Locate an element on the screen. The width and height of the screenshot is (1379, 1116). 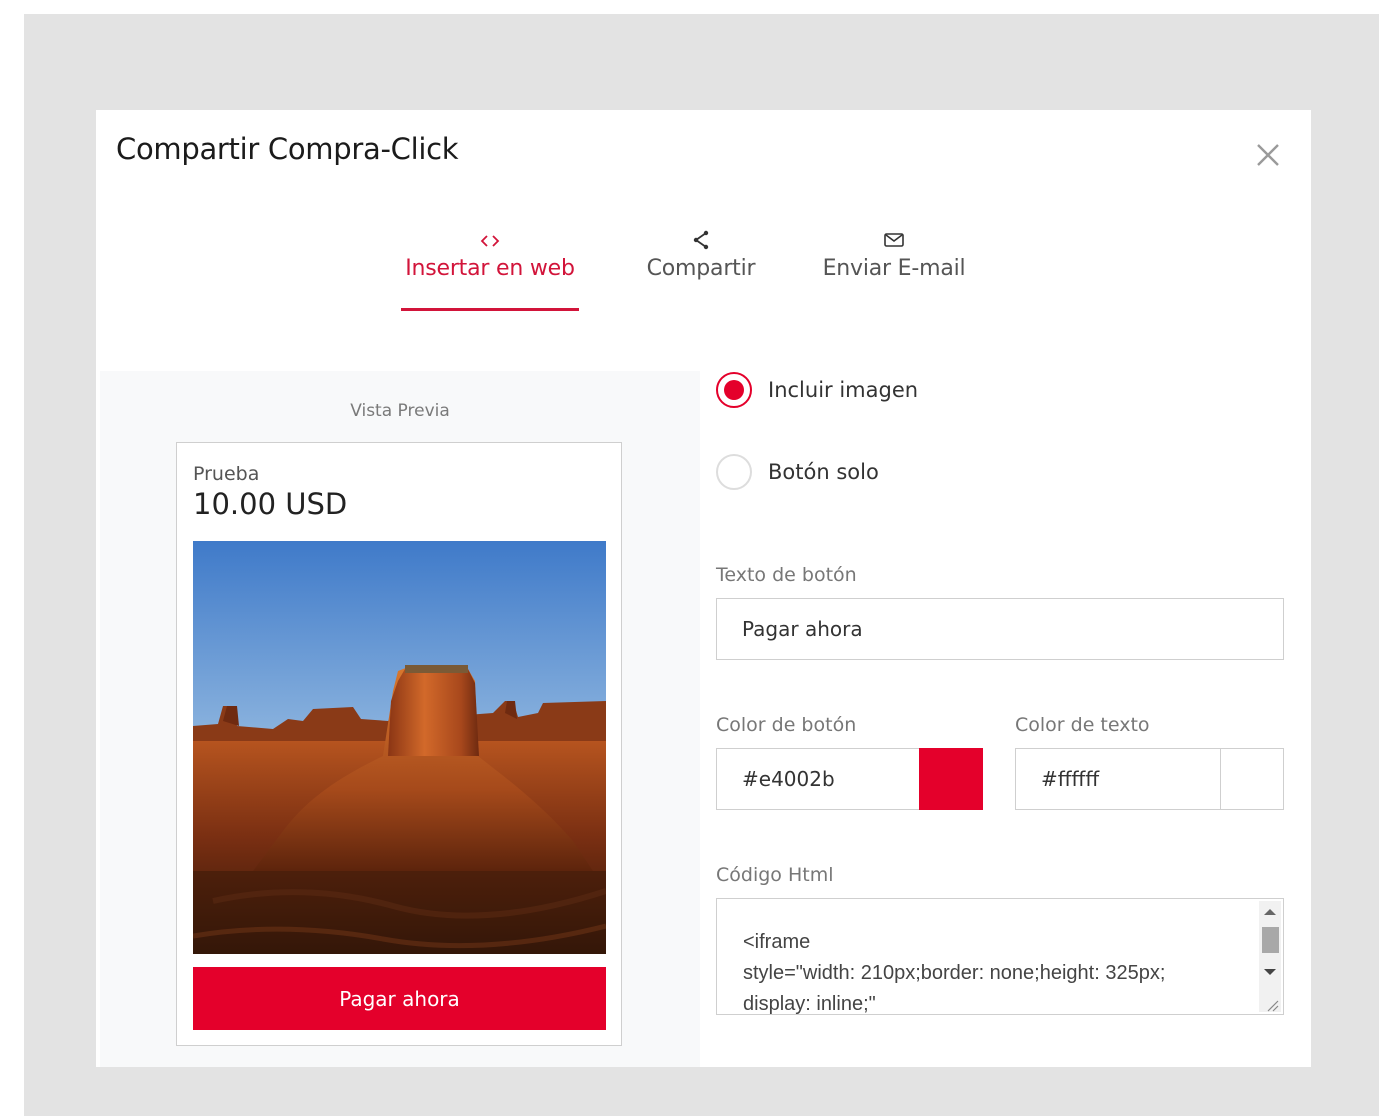
button-text-input is located at coordinates (1000, 629).